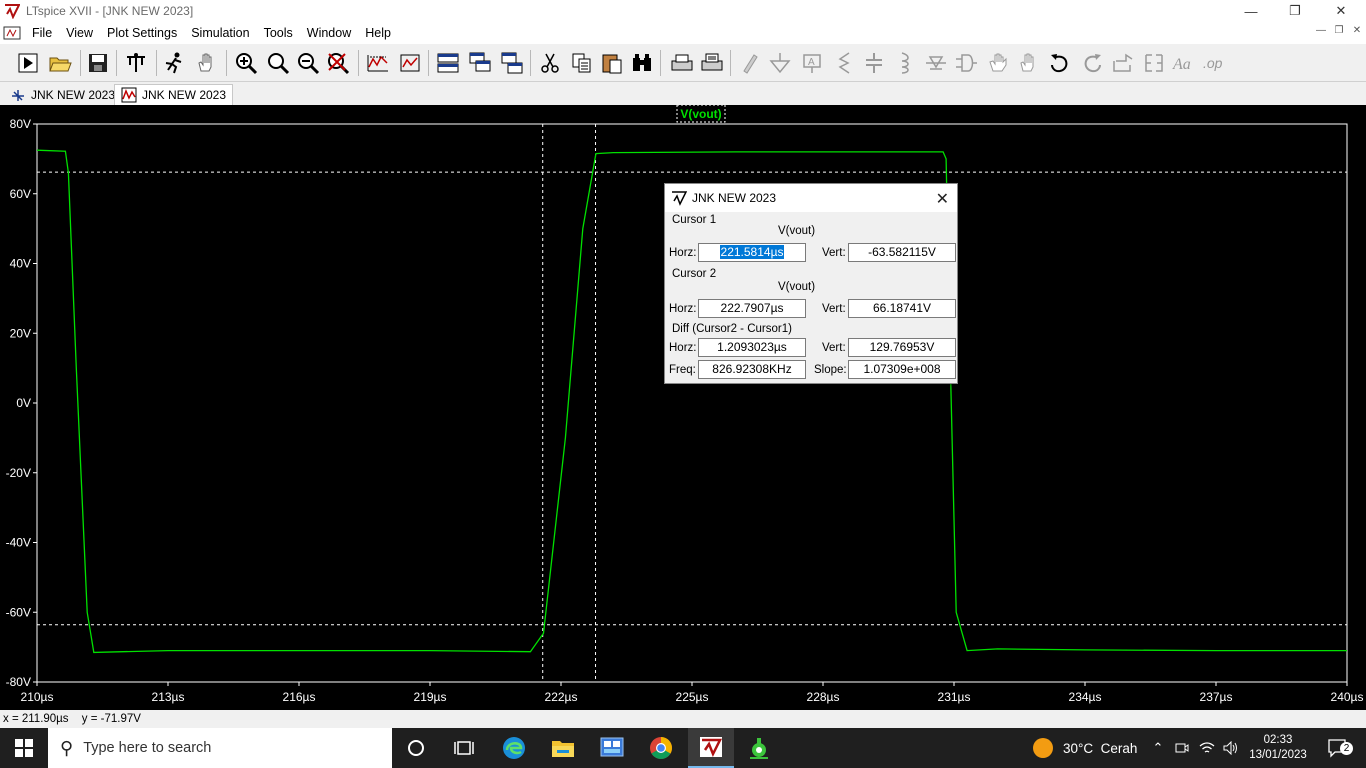  Describe the element at coordinates (220, 33) in the screenshot. I see `menu-simulation: Simulation` at that location.